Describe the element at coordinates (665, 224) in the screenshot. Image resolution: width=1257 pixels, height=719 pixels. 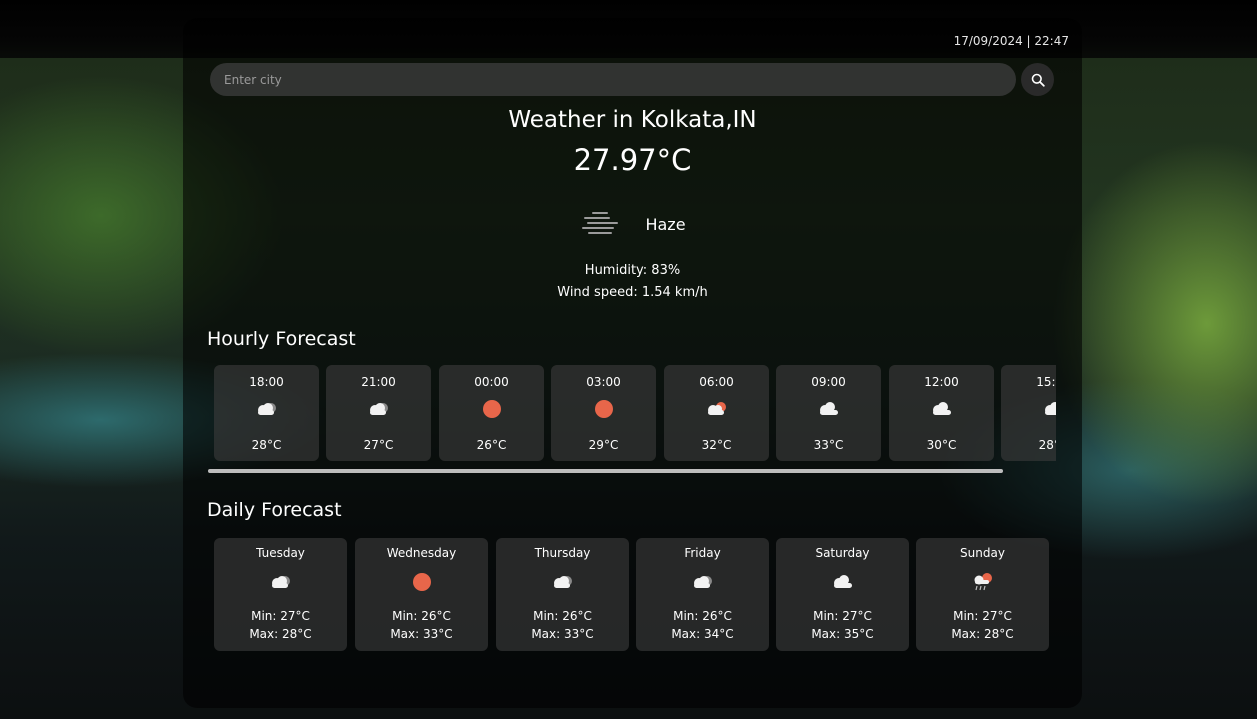
I see `condition-text: Haze` at that location.